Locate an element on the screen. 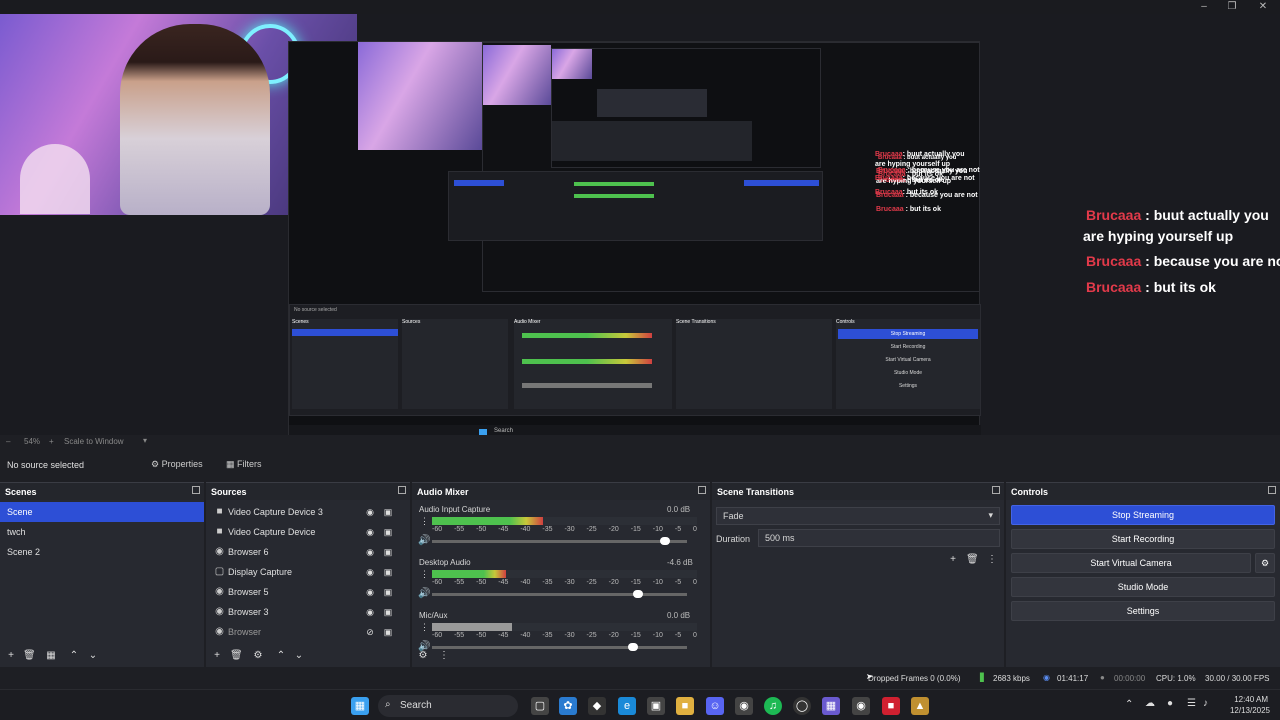 The width and height of the screenshot is (1280, 720). minimize-icon: – is located at coordinates (1204, 7).